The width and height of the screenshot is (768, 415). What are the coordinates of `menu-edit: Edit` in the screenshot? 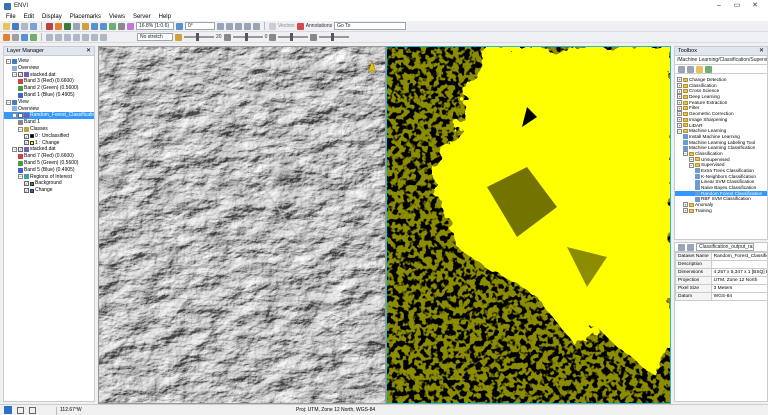 It's located at (29, 17).